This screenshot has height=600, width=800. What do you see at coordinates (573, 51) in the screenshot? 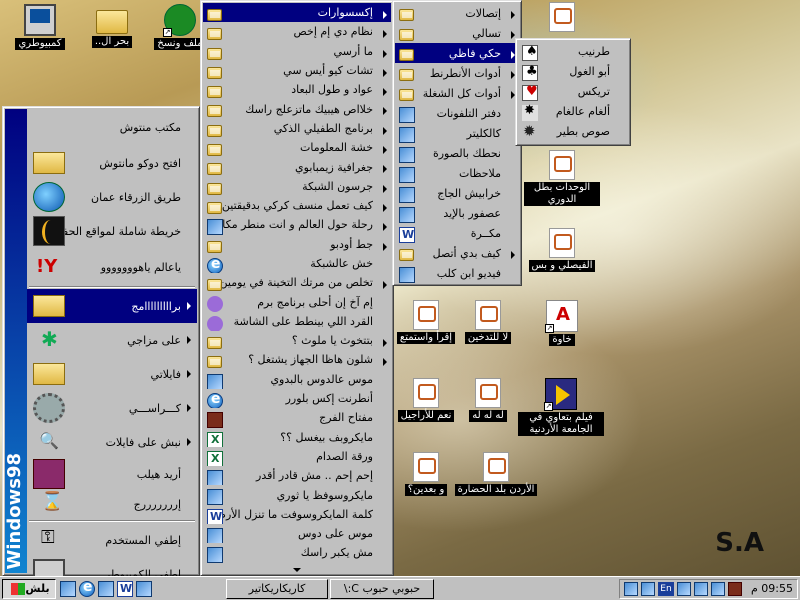
I see `games-item: طرنيب` at bounding box center [573, 51].